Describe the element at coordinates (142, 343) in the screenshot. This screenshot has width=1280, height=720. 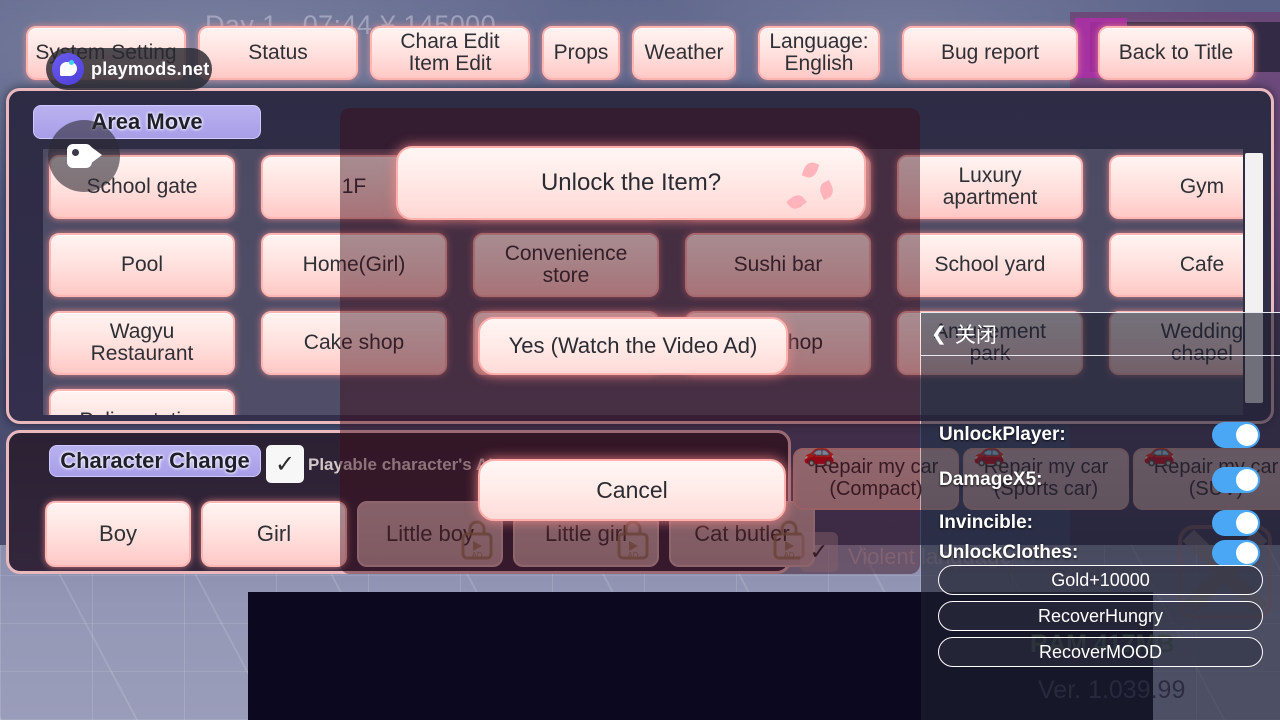
I see `area-move-button: Wagyu Restaurant` at that location.